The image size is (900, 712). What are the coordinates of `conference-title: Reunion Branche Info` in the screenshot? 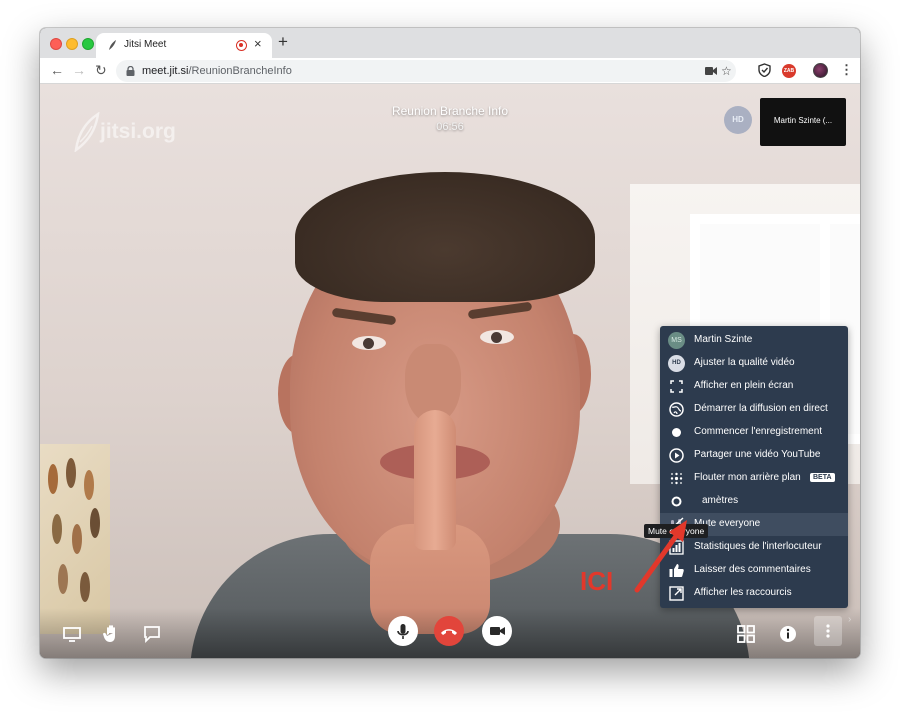 It's located at (450, 111).